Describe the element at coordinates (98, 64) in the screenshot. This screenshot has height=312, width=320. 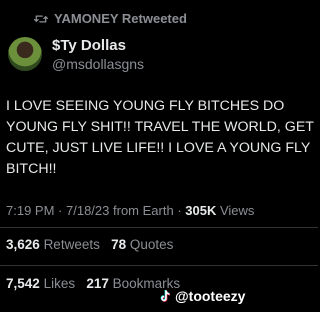
I see `author-handle: @msdollasgns` at that location.